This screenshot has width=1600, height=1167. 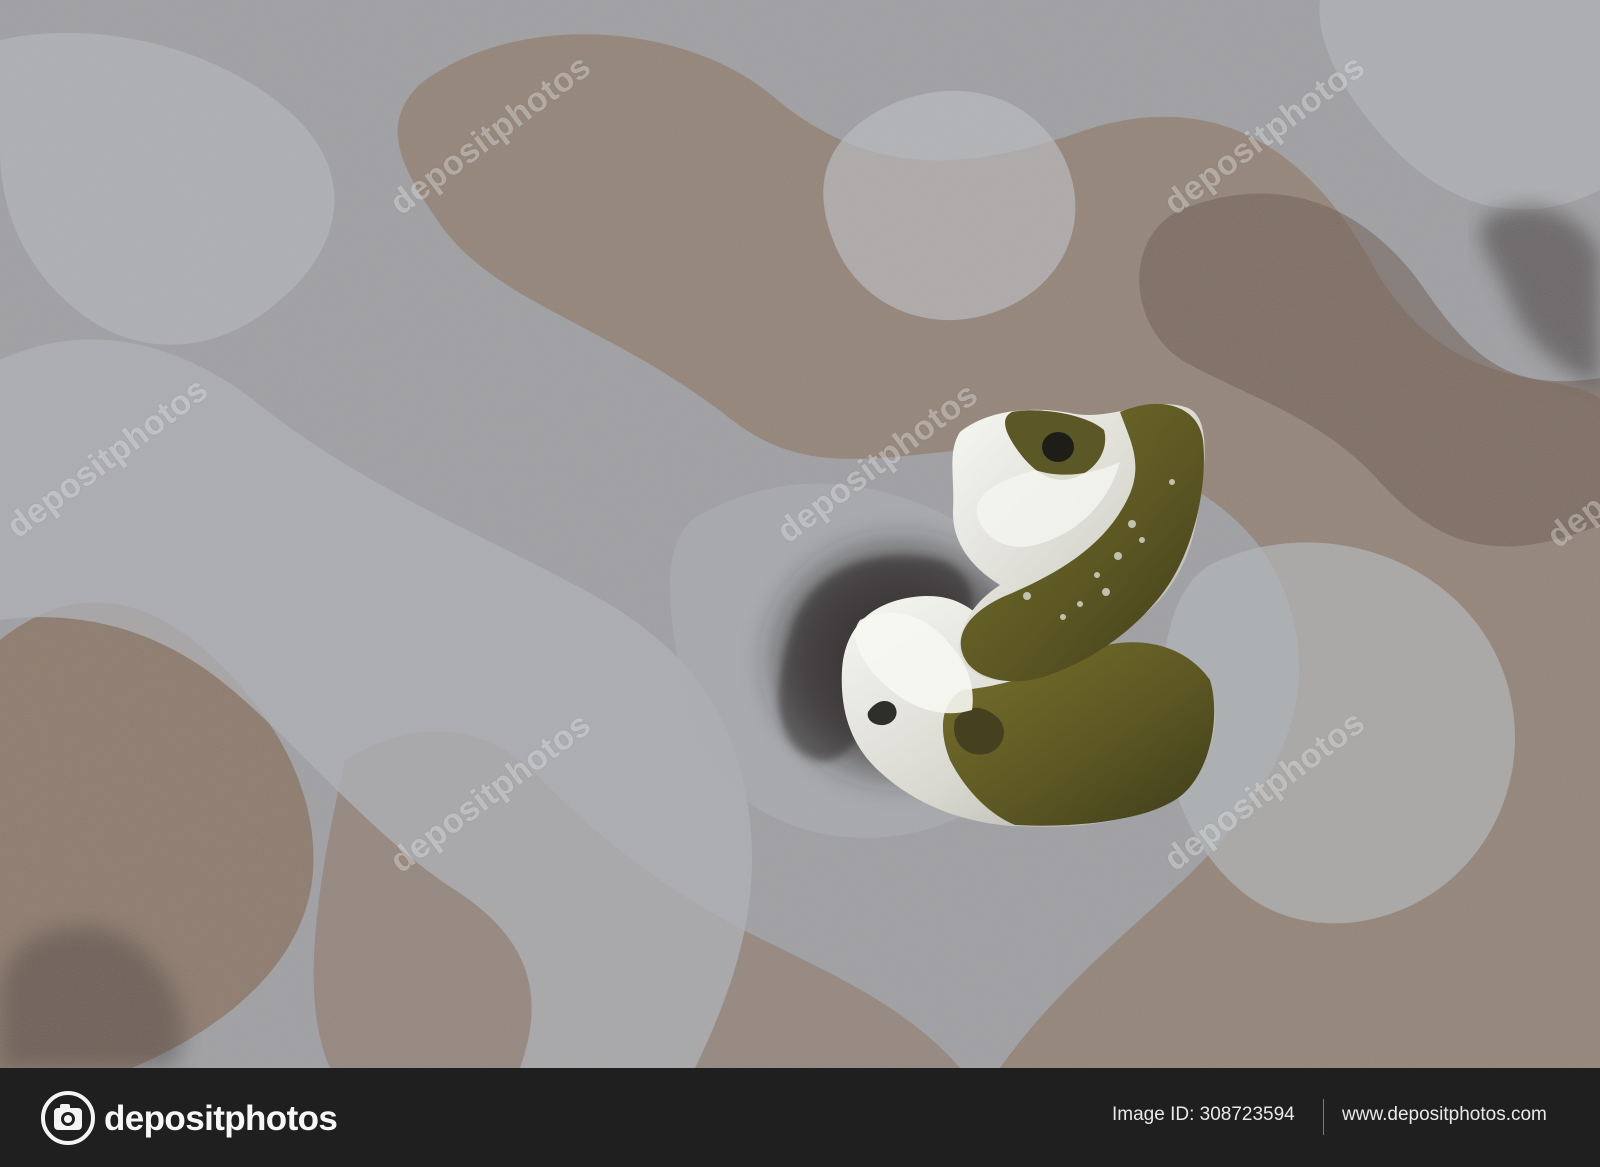 I want to click on depositphotos-logo: depositphotos, so click(x=189, y=1118).